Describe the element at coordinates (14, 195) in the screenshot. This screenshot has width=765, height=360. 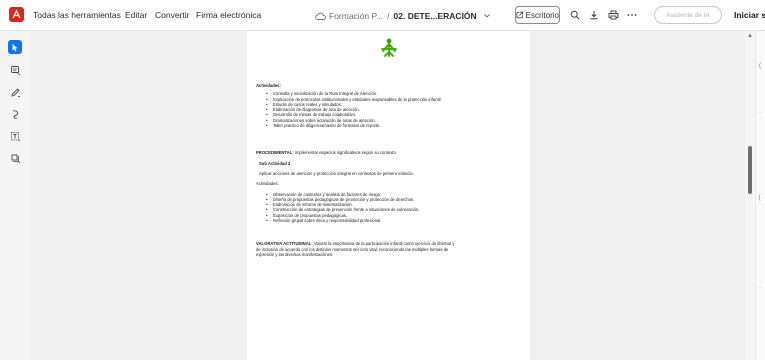
I see `tool-rail` at that location.